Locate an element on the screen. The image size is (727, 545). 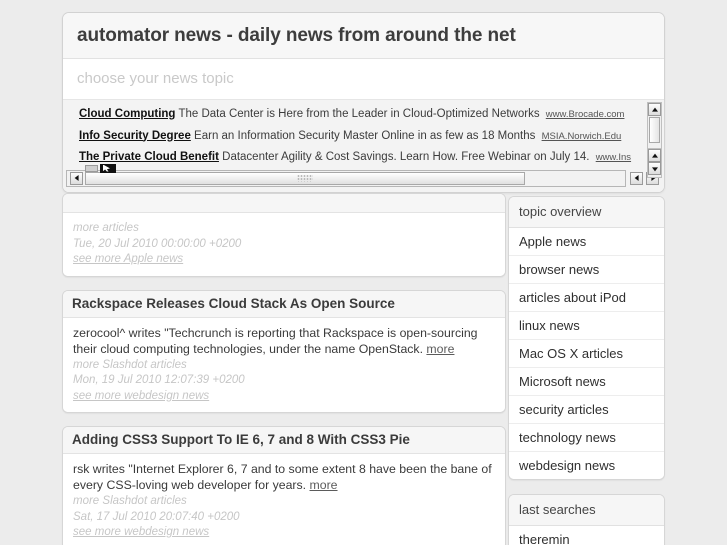
sidebar-item-macosx-articles: Mac OS X articles is located at coordinates (586, 354).